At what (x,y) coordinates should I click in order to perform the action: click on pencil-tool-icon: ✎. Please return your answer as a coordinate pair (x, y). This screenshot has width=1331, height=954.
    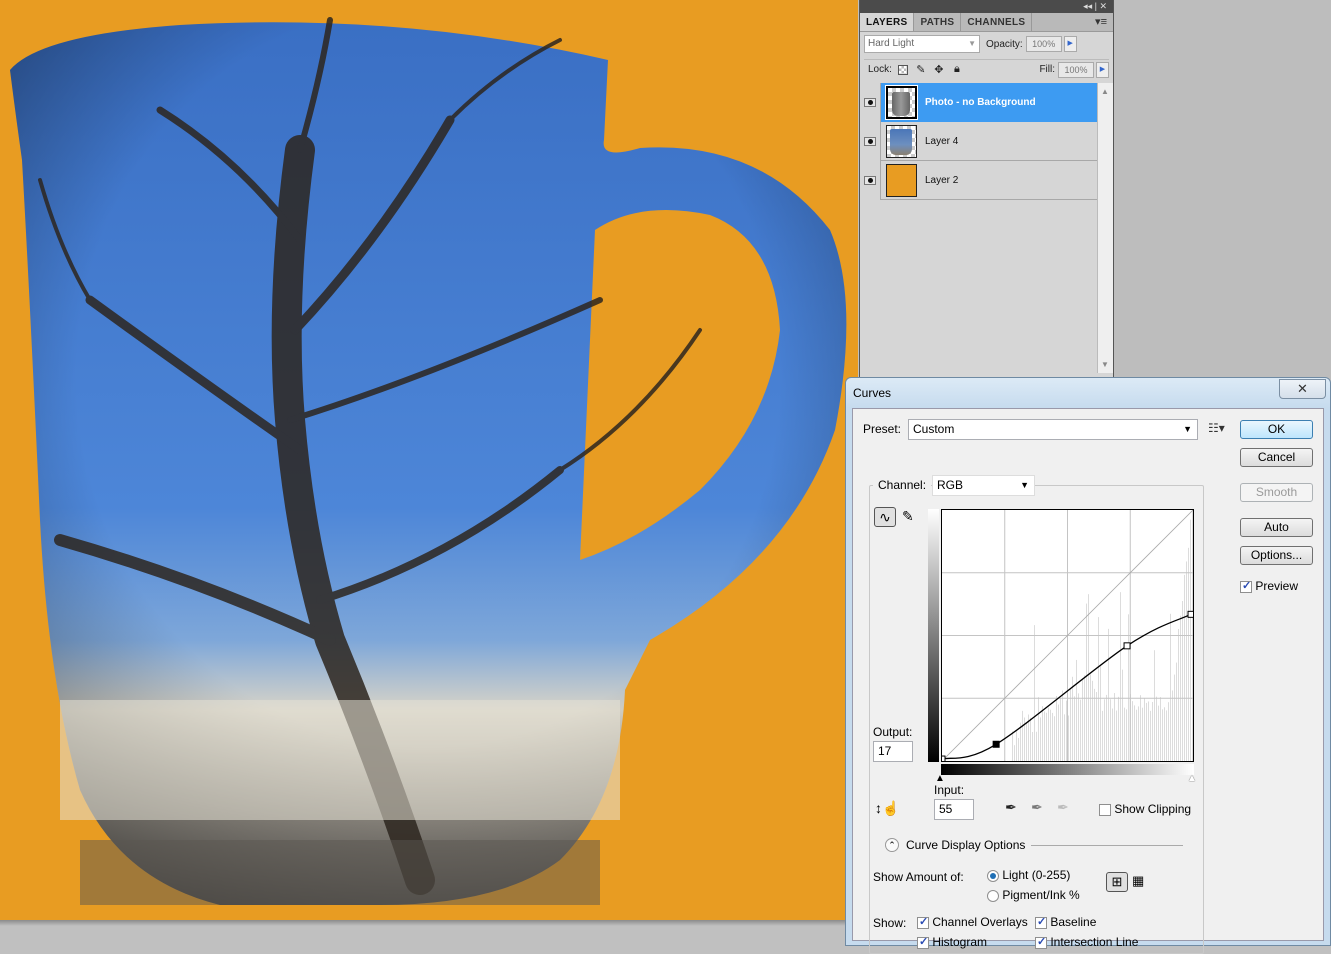
    Looking at the image, I should click on (908, 516).